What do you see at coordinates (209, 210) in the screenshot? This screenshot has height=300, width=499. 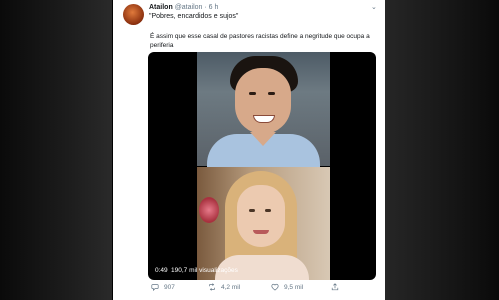 I see `flowers-decoration` at bounding box center [209, 210].